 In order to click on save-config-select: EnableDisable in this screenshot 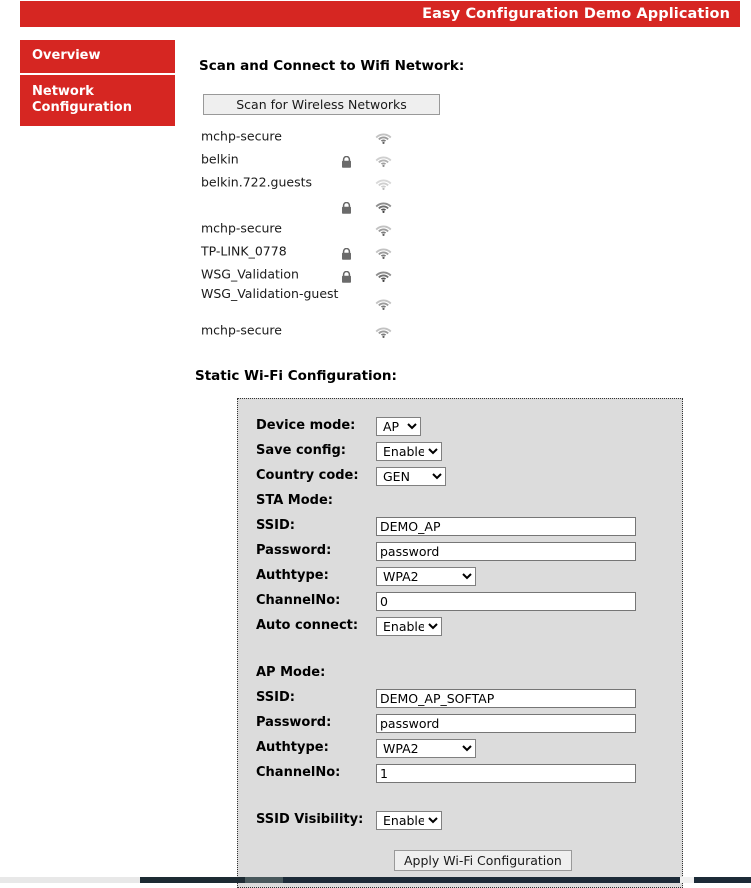, I will do `click(409, 451)`.